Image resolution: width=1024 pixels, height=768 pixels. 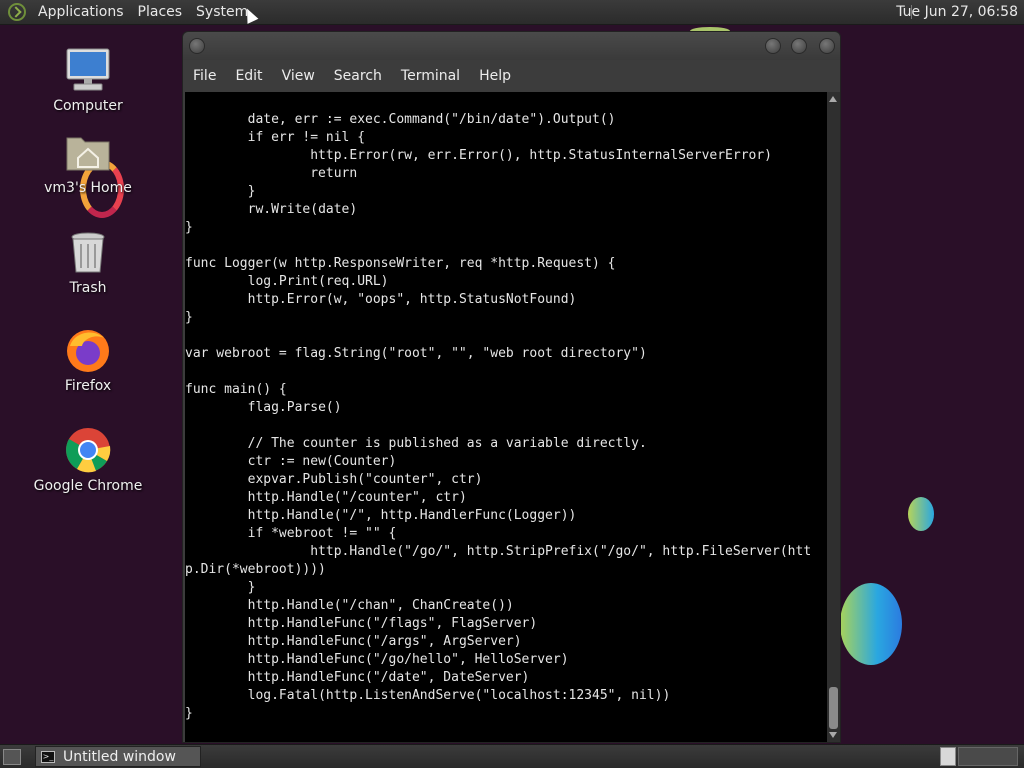 What do you see at coordinates (495, 76) in the screenshot?
I see `menu-help: Help` at bounding box center [495, 76].